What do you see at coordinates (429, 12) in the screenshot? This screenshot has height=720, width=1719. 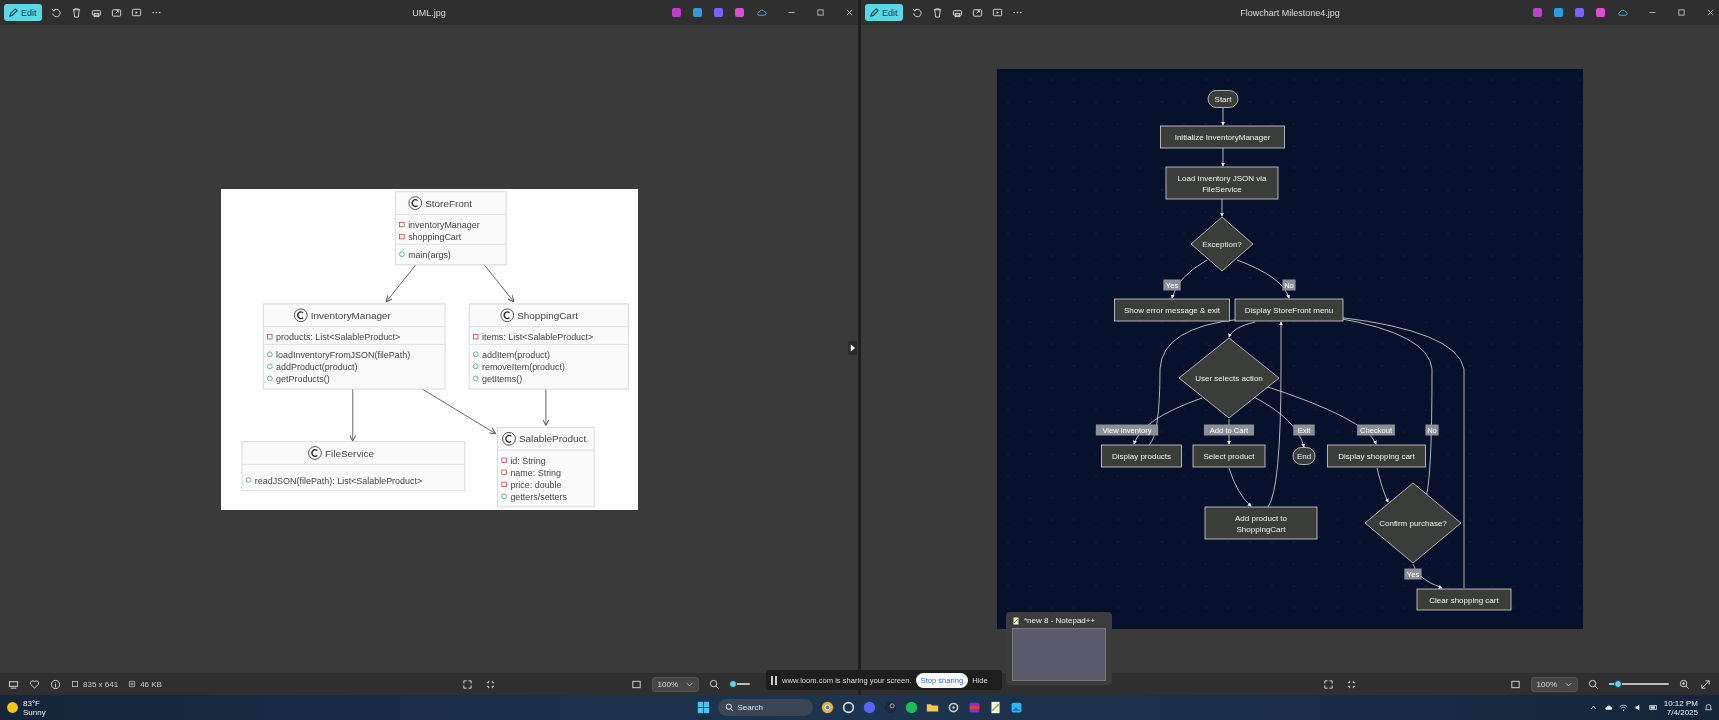 I see `window-title: UML.jpg` at bounding box center [429, 12].